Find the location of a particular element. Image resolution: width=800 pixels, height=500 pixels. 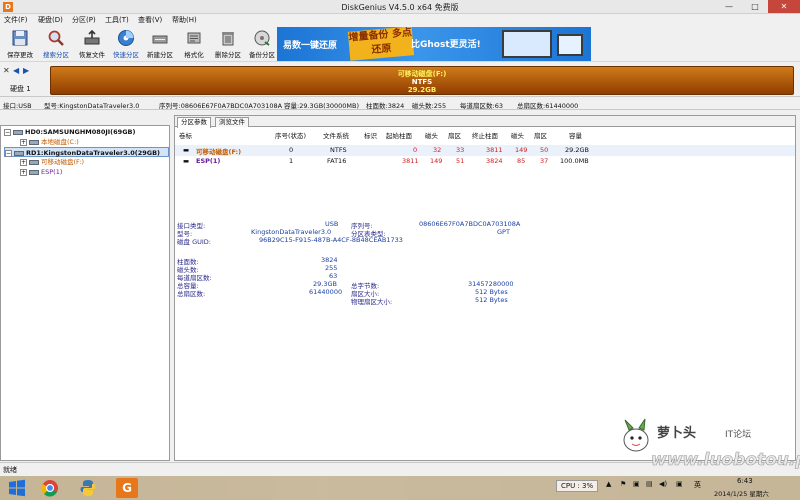

disk-serial: 序列号:08606E67F0A7BDC0A703108A is located at coordinates (221, 106).